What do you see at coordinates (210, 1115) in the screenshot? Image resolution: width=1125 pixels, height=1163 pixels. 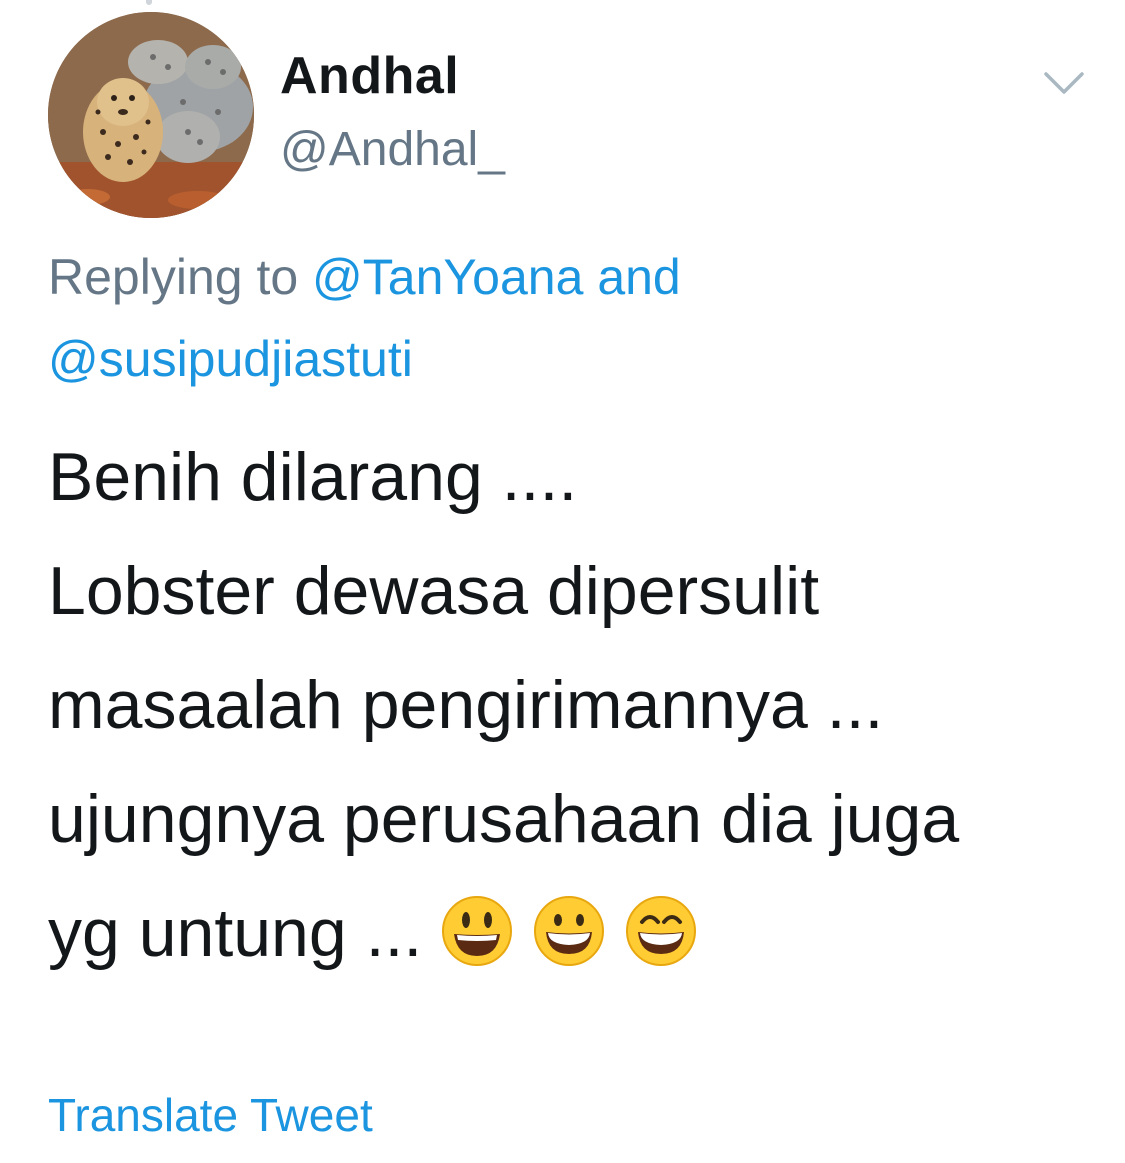 I see `translate-tweet-link: Translate Tweet` at bounding box center [210, 1115].